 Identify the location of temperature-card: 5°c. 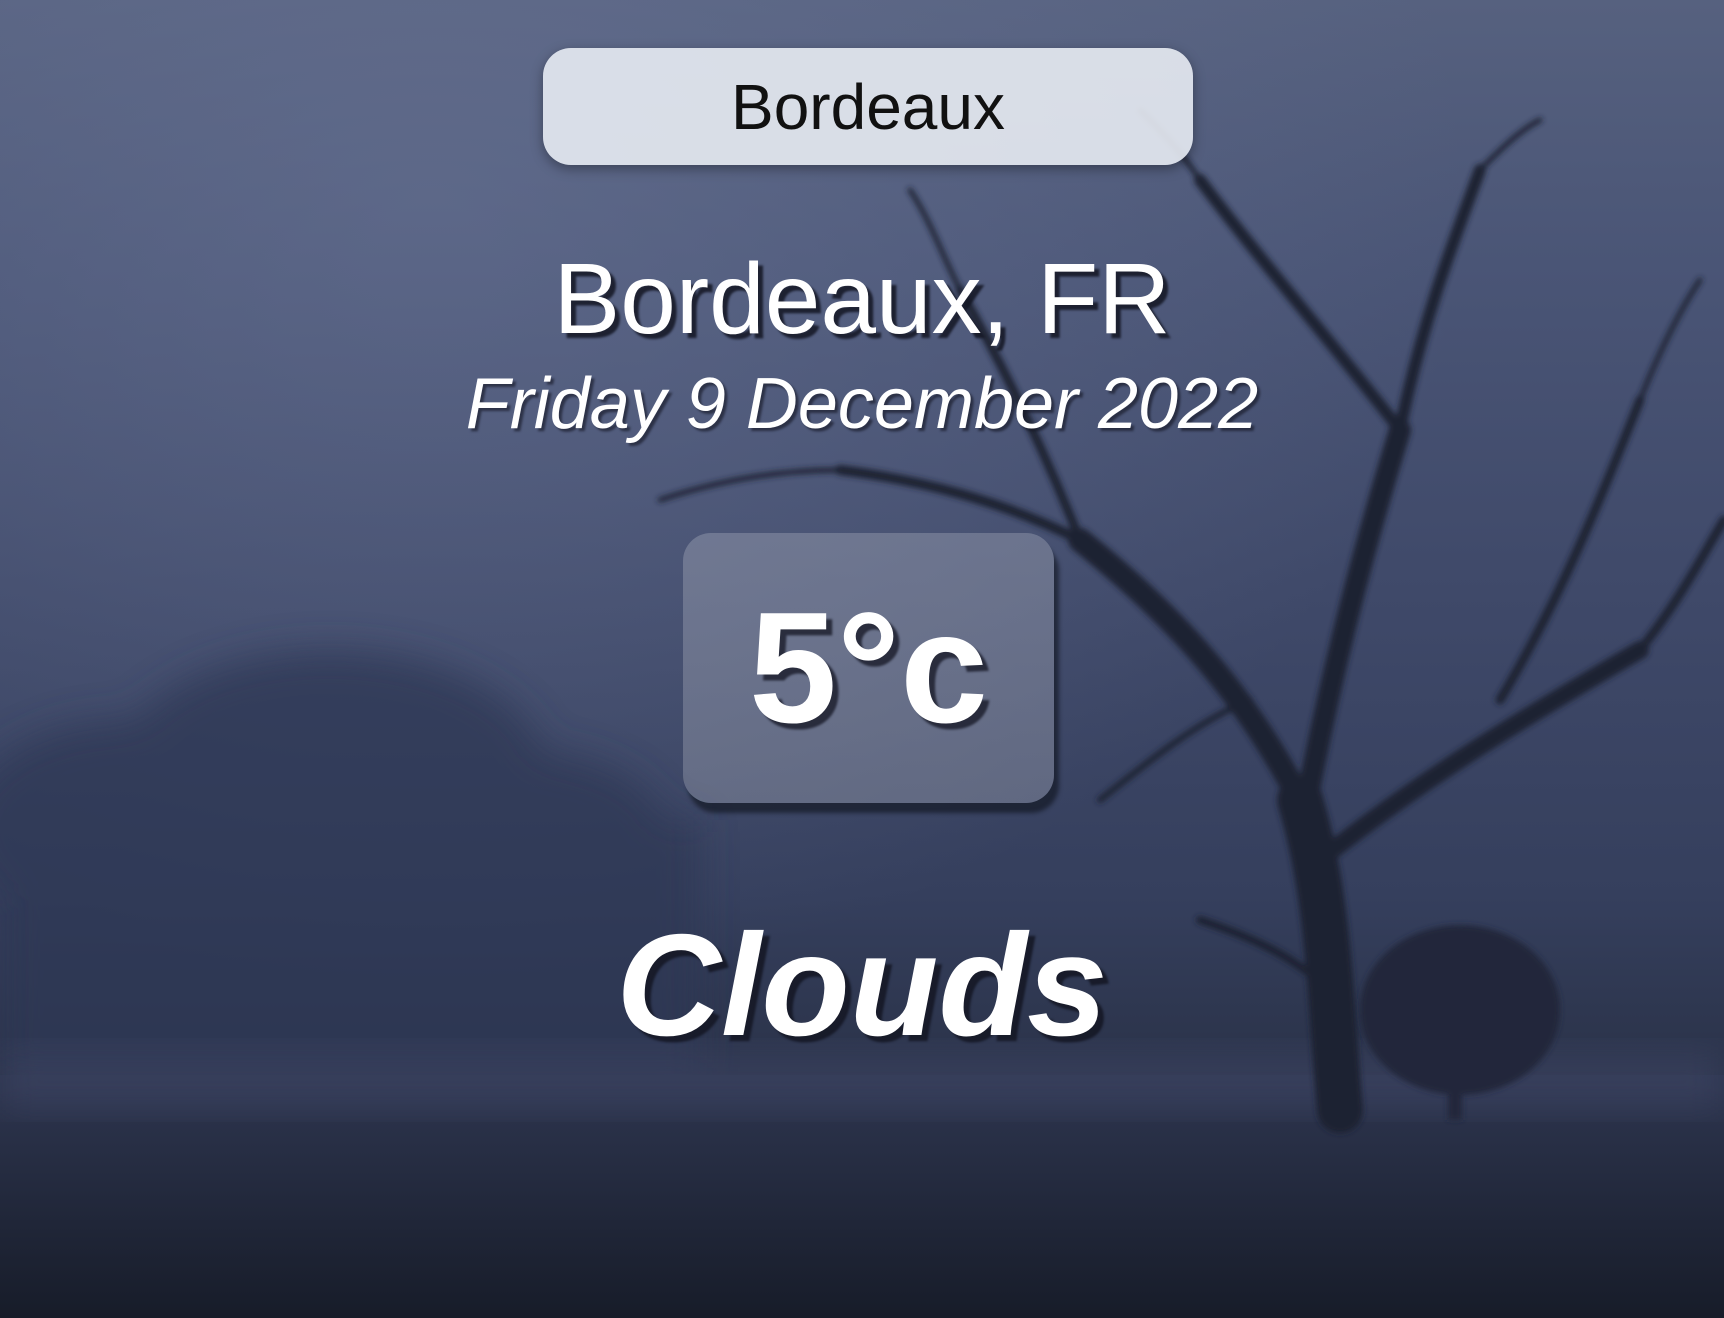
(868, 668).